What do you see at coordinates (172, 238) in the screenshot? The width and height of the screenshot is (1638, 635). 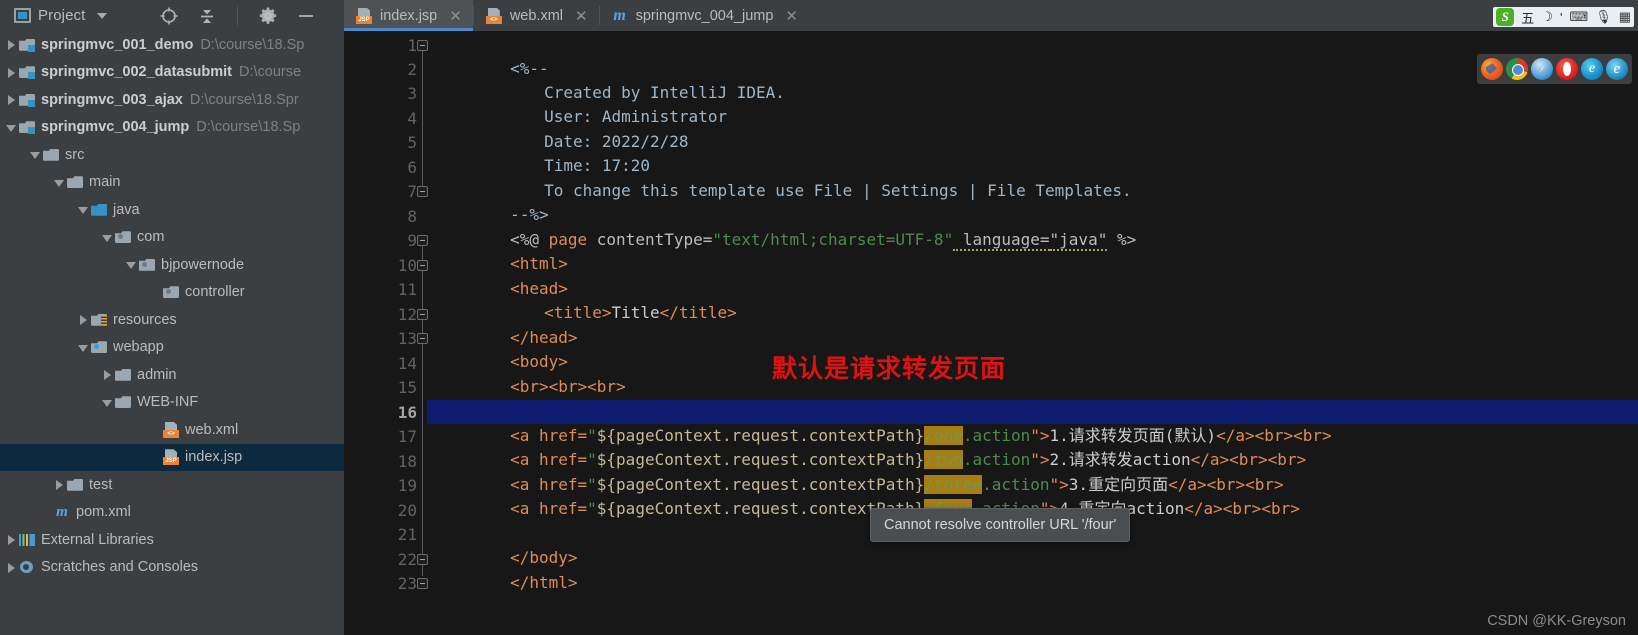 I see `tree-node-com: com` at bounding box center [172, 238].